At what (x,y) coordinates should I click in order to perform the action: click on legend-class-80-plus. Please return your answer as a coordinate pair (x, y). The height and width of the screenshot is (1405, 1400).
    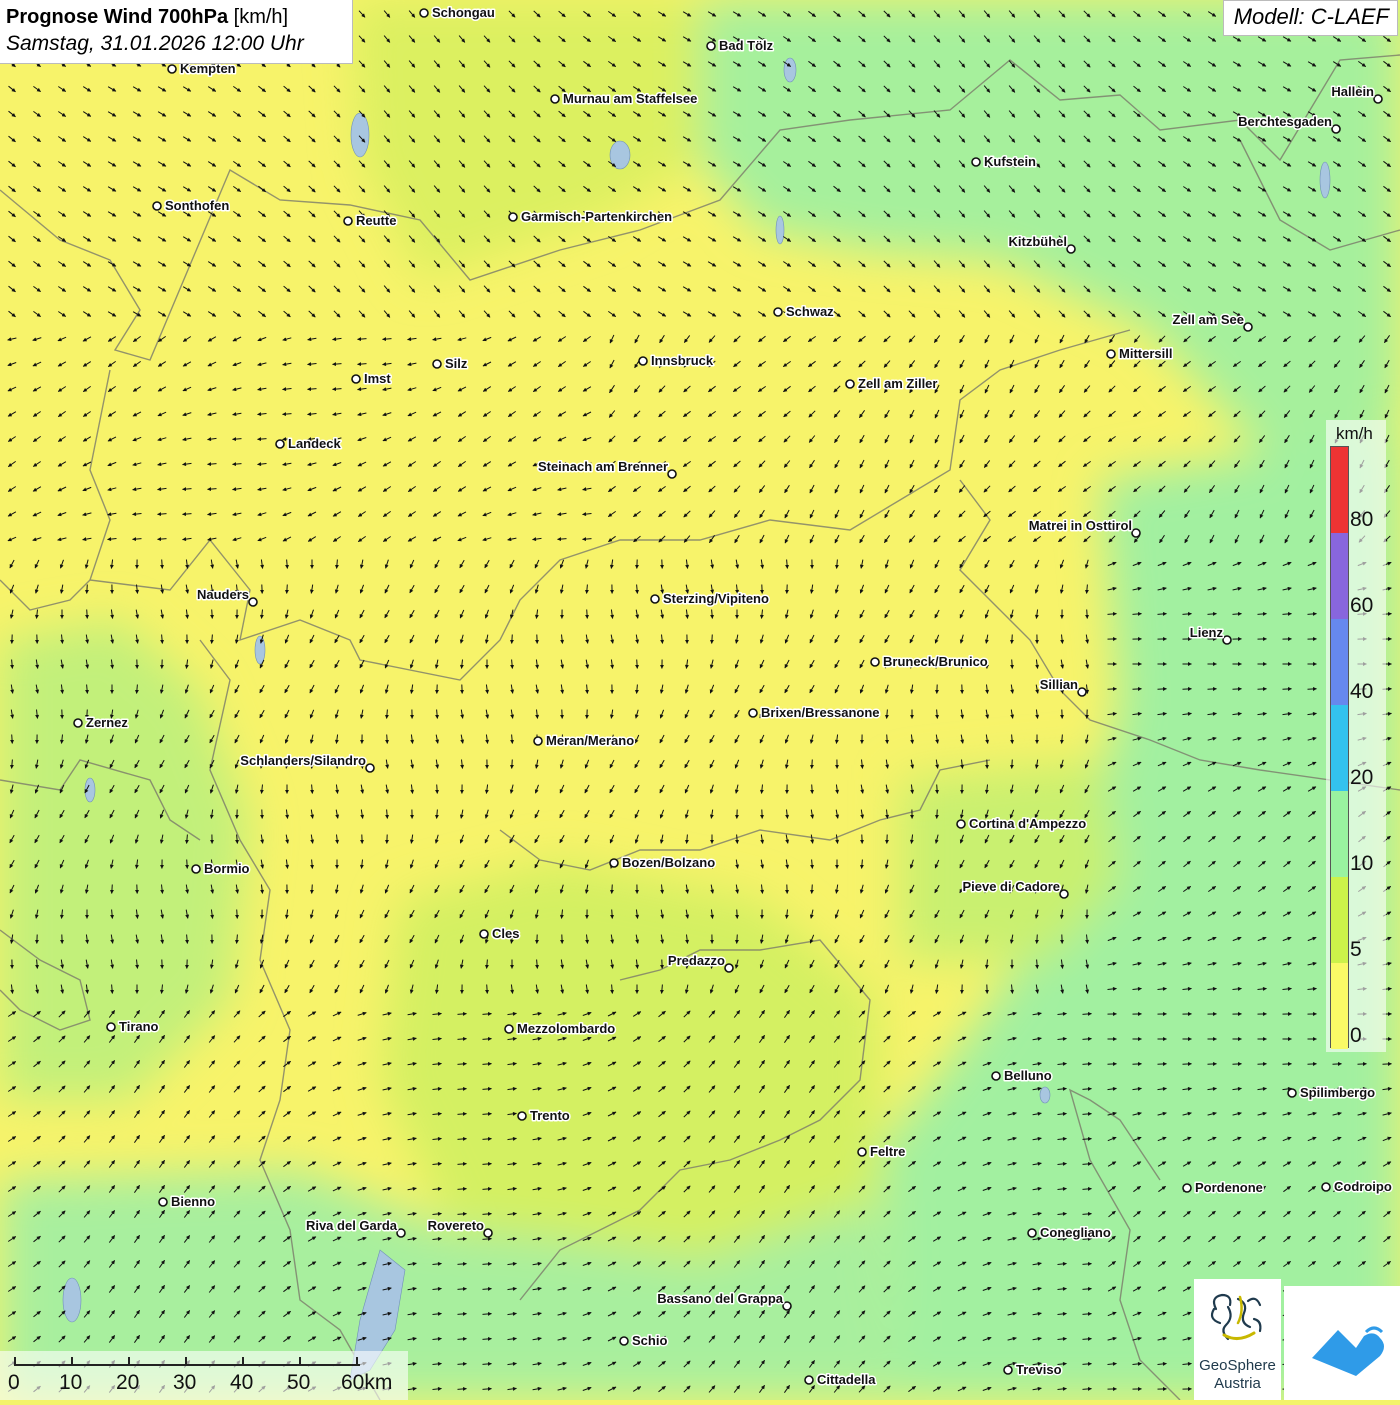
    Looking at the image, I should click on (1339, 490).